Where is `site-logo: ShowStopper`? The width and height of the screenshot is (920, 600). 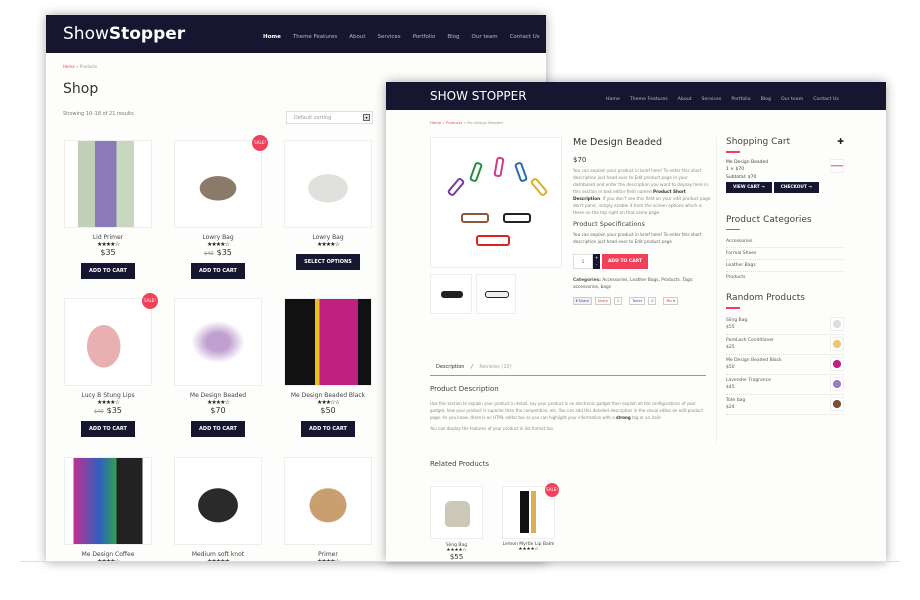 site-logo: ShowStopper is located at coordinates (124, 34).